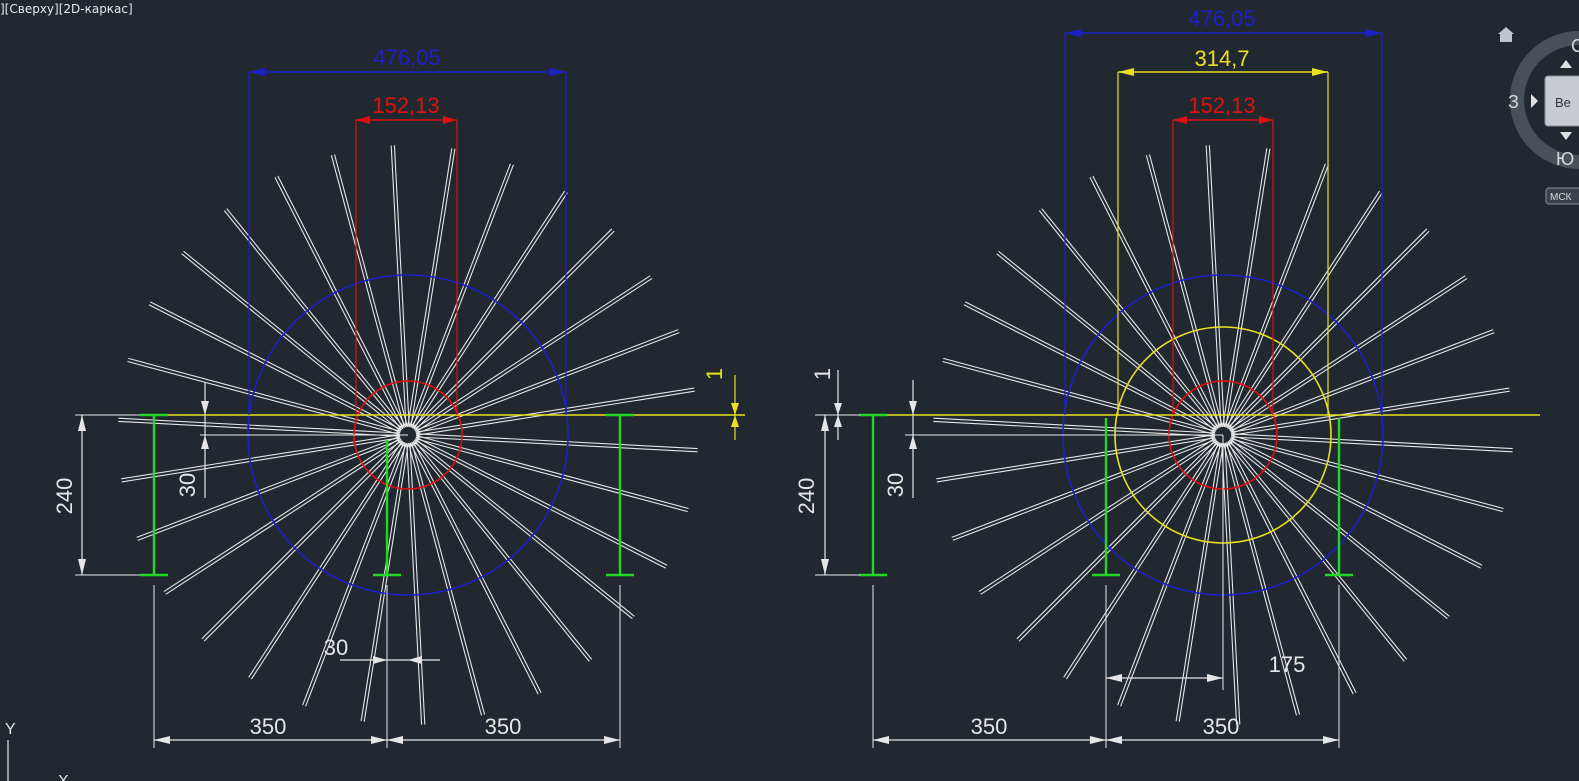  I want to click on right-height-dim-text: 240, so click(806, 496).